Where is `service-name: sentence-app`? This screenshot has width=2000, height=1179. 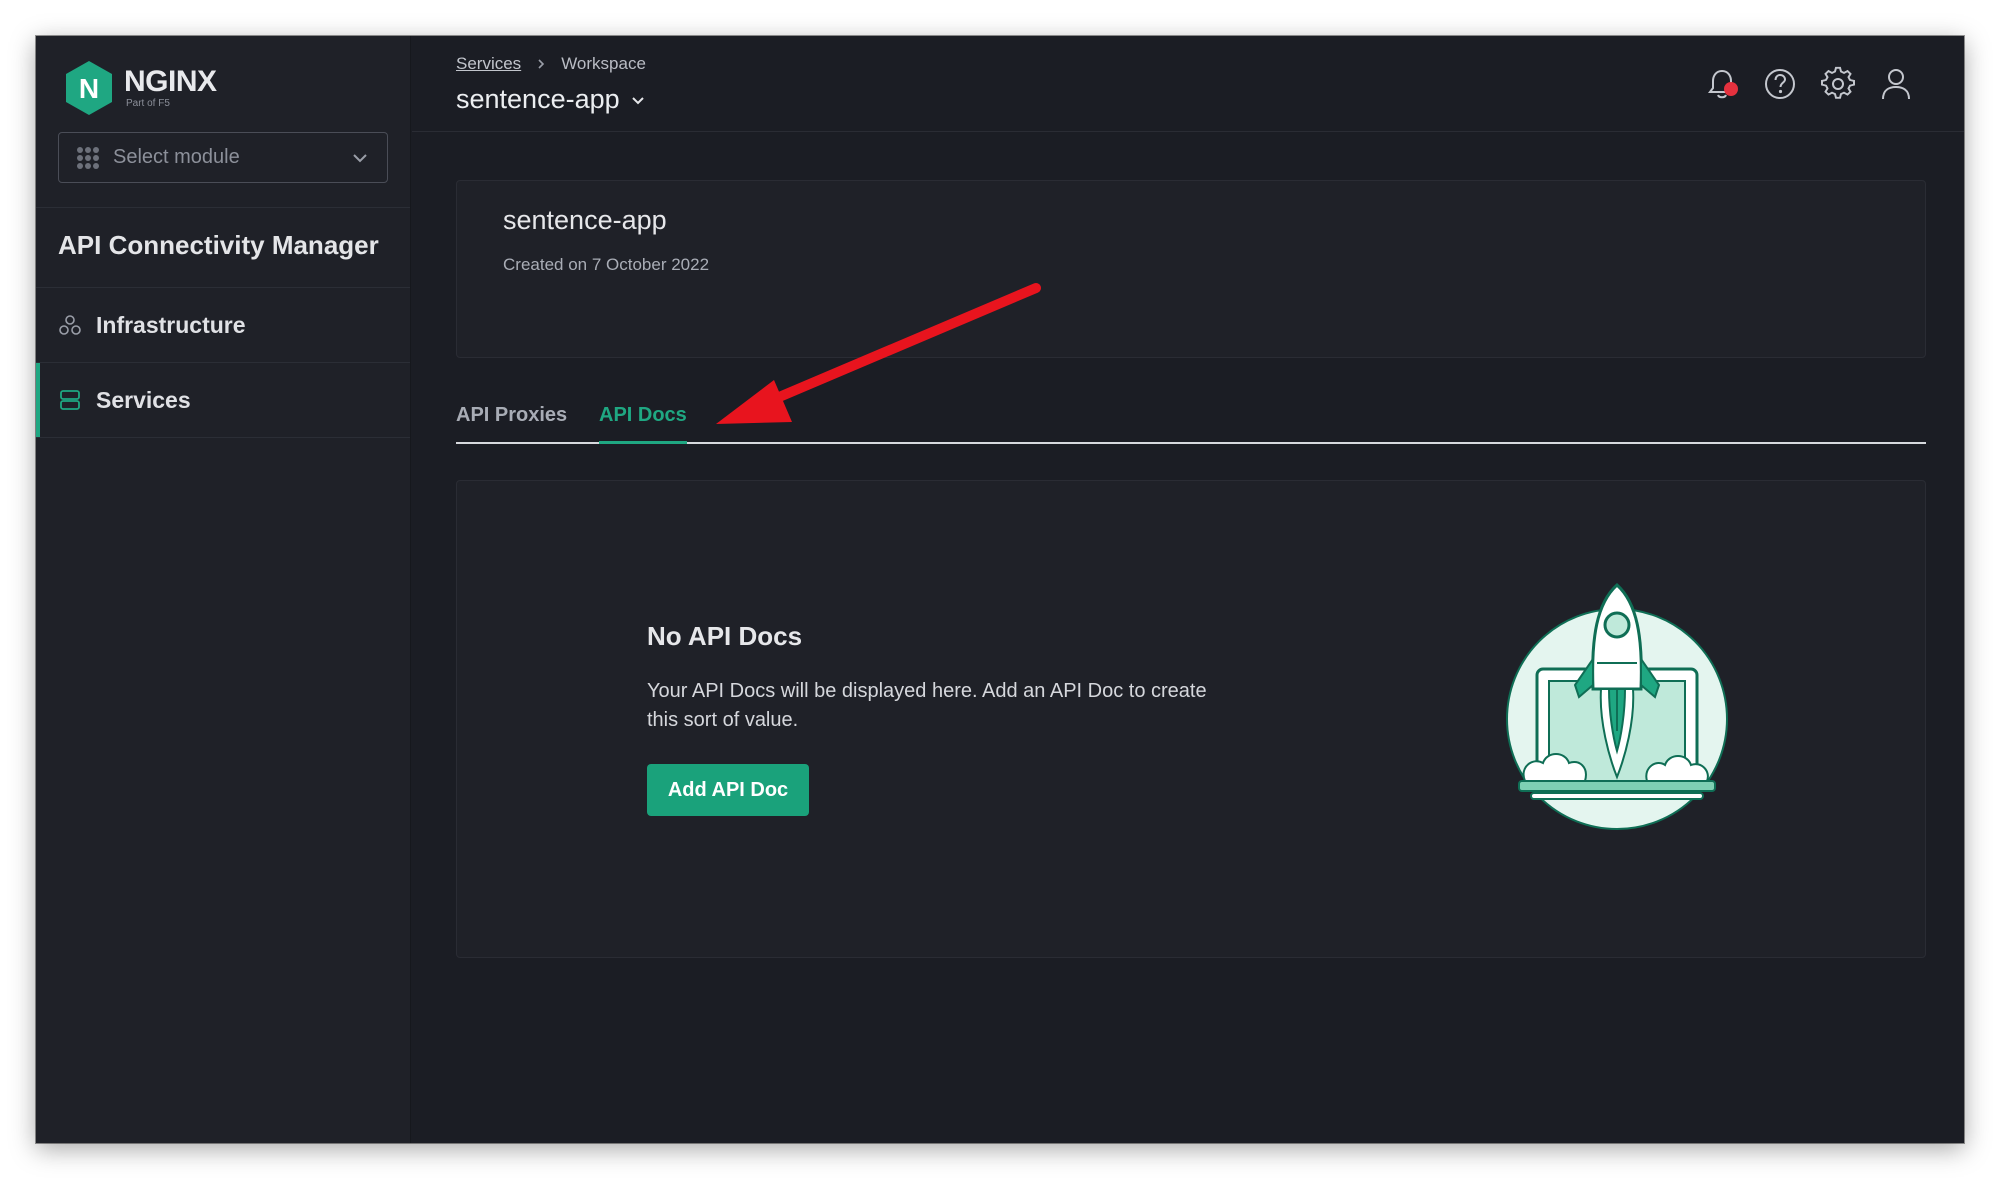 service-name: sentence-app is located at coordinates (585, 220).